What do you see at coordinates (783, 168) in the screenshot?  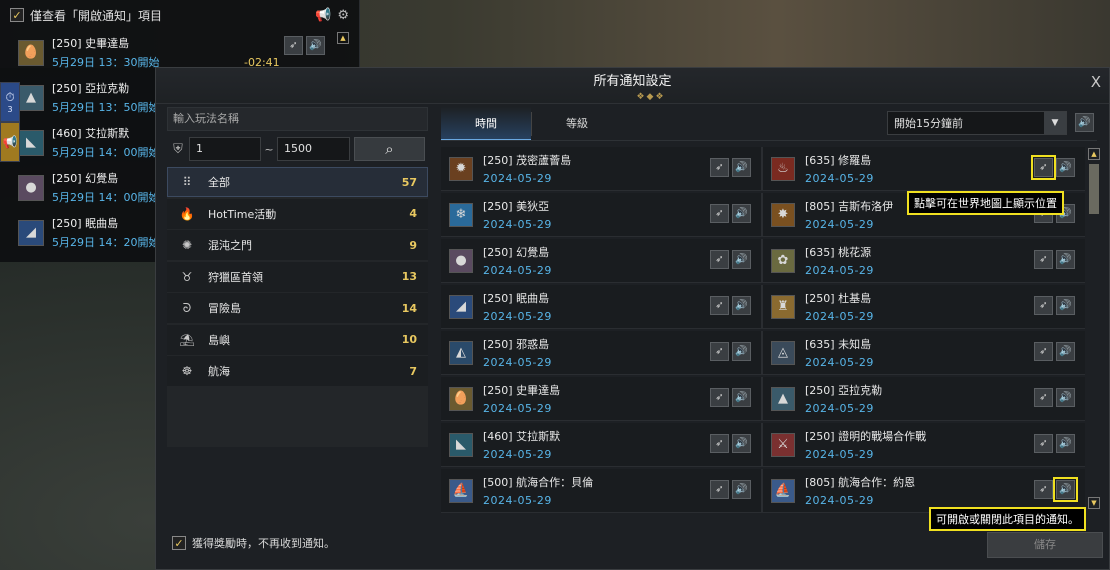 I see `island-thumbnail-icon: ♨` at bounding box center [783, 168].